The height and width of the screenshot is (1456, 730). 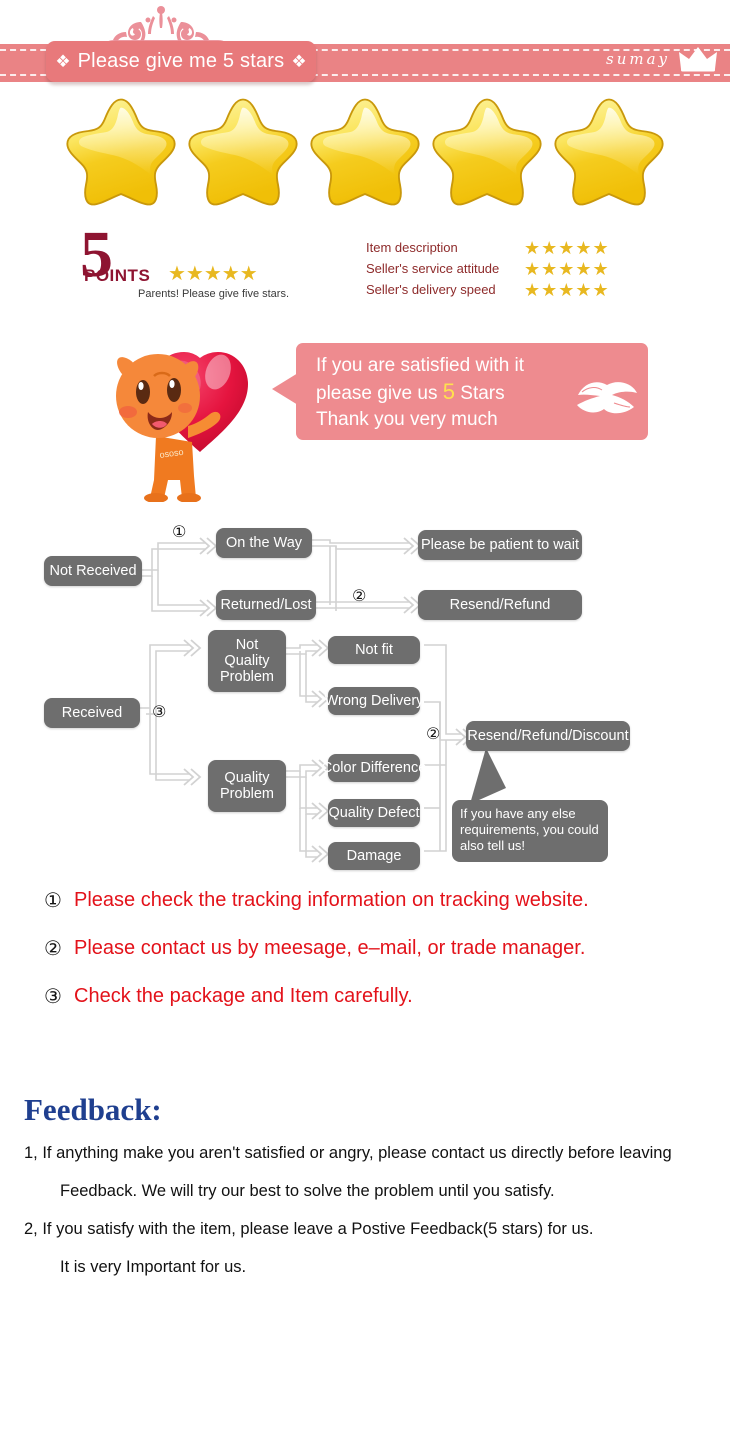 I want to click on flow-box-please-wait: Please be patient to wait, so click(x=500, y=545).